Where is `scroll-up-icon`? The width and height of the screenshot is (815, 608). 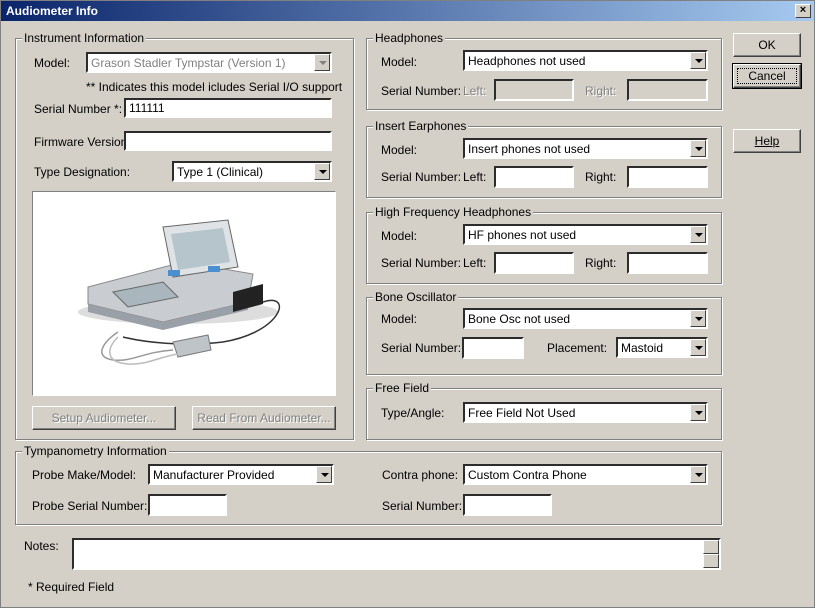
scroll-up-icon is located at coordinates (711, 547).